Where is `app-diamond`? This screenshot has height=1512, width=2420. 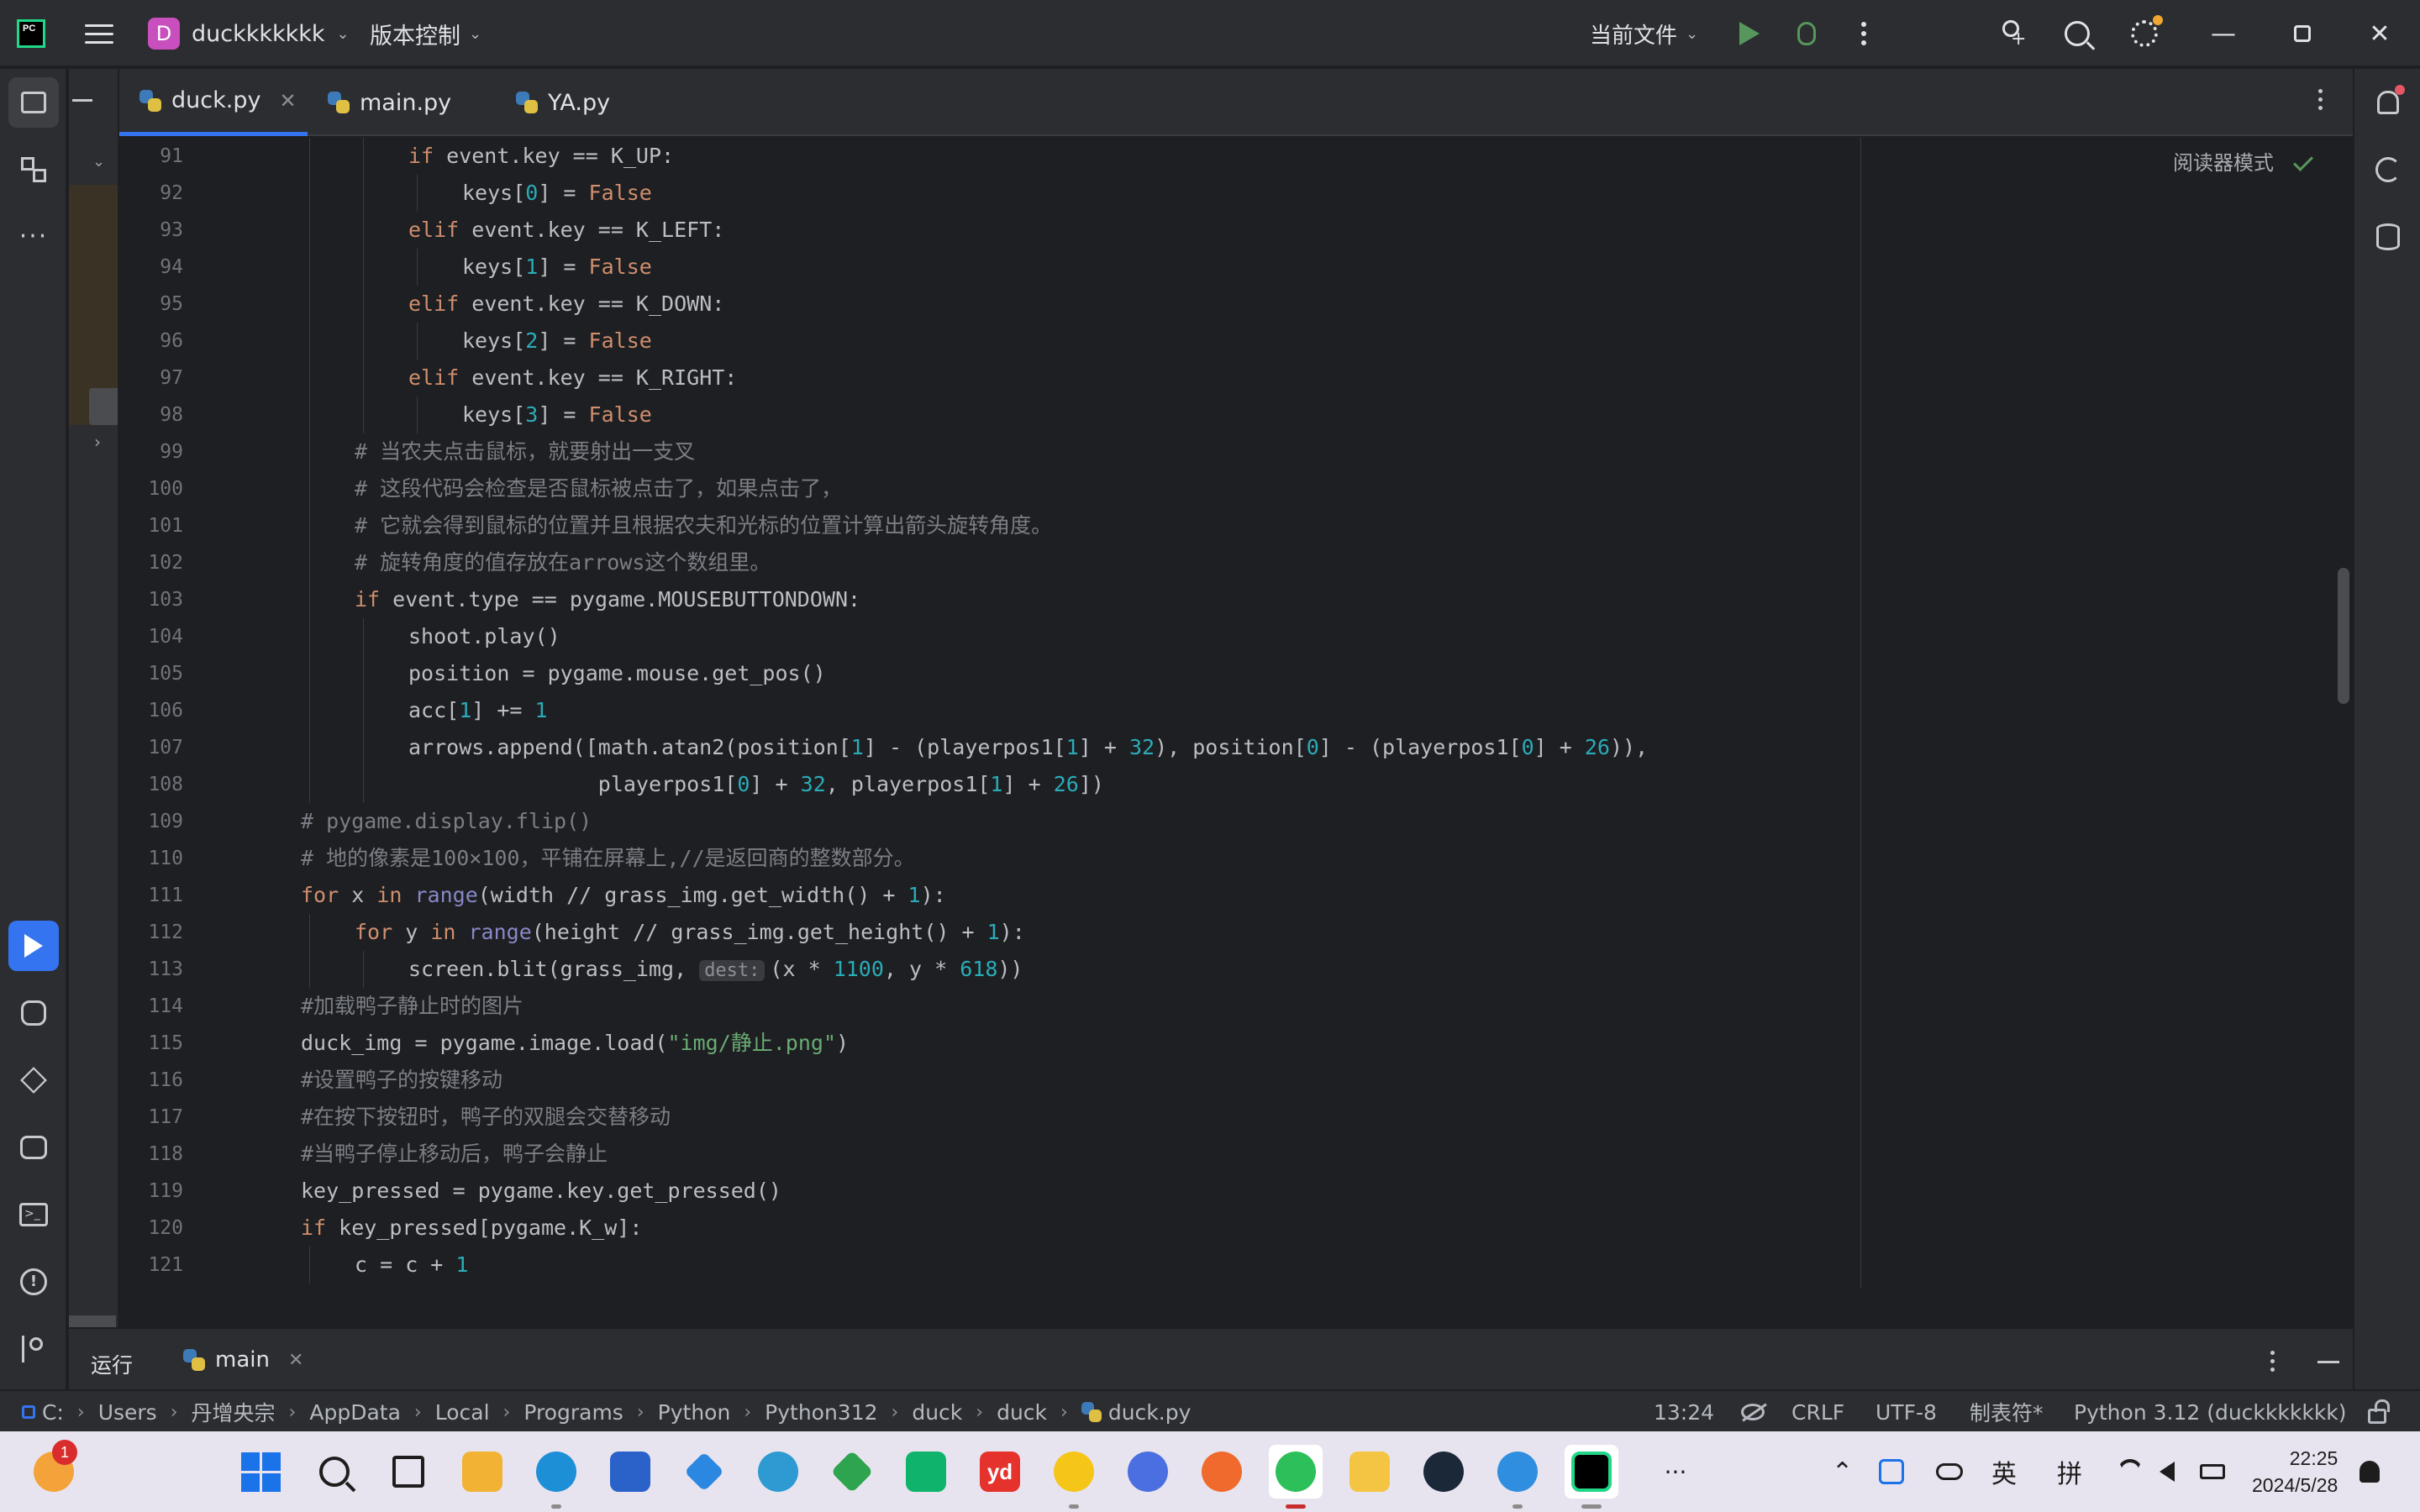 app-diamond is located at coordinates (852, 1472).